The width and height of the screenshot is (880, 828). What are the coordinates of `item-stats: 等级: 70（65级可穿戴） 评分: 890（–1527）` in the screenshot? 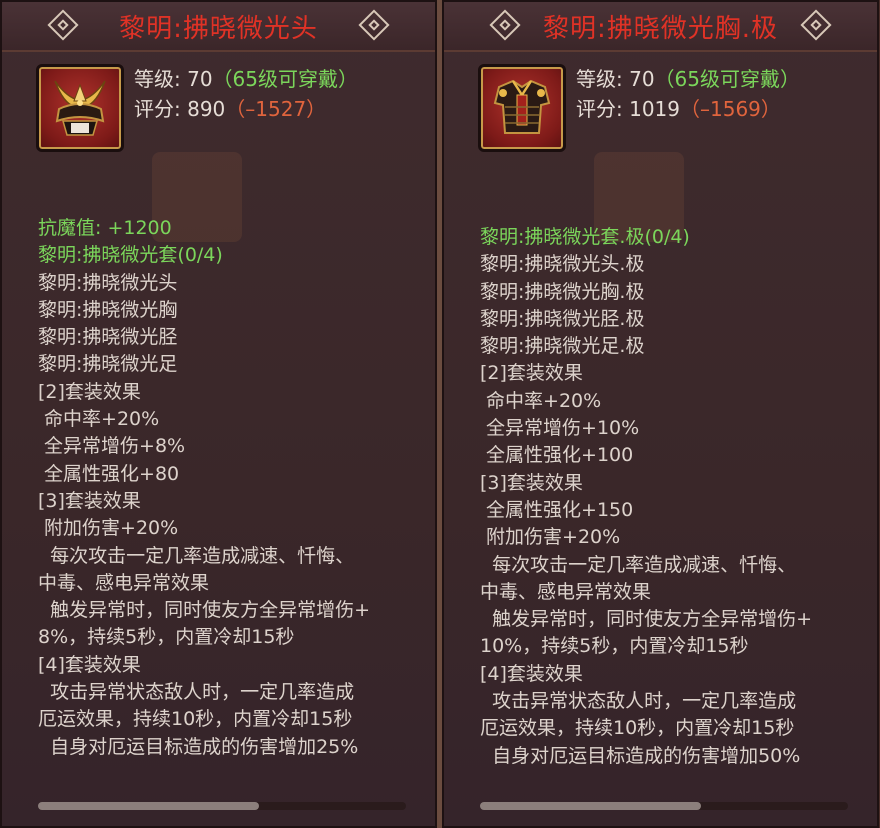 It's located at (246, 94).